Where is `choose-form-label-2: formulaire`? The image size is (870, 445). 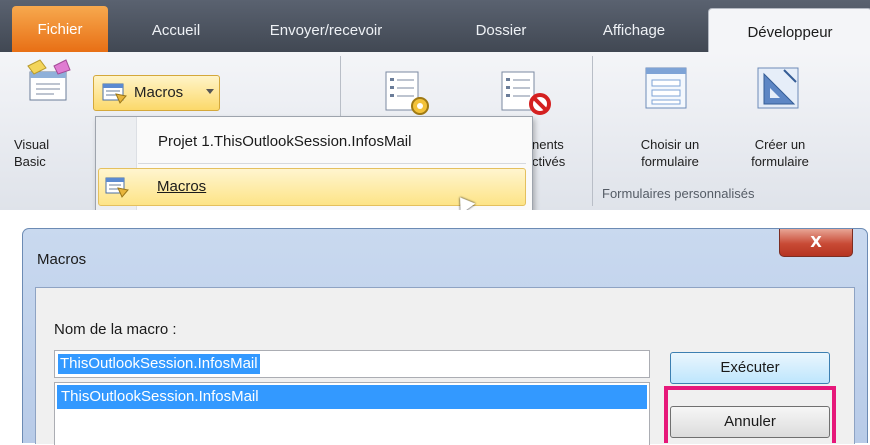
choose-form-label-2: formulaire is located at coordinates (670, 161).